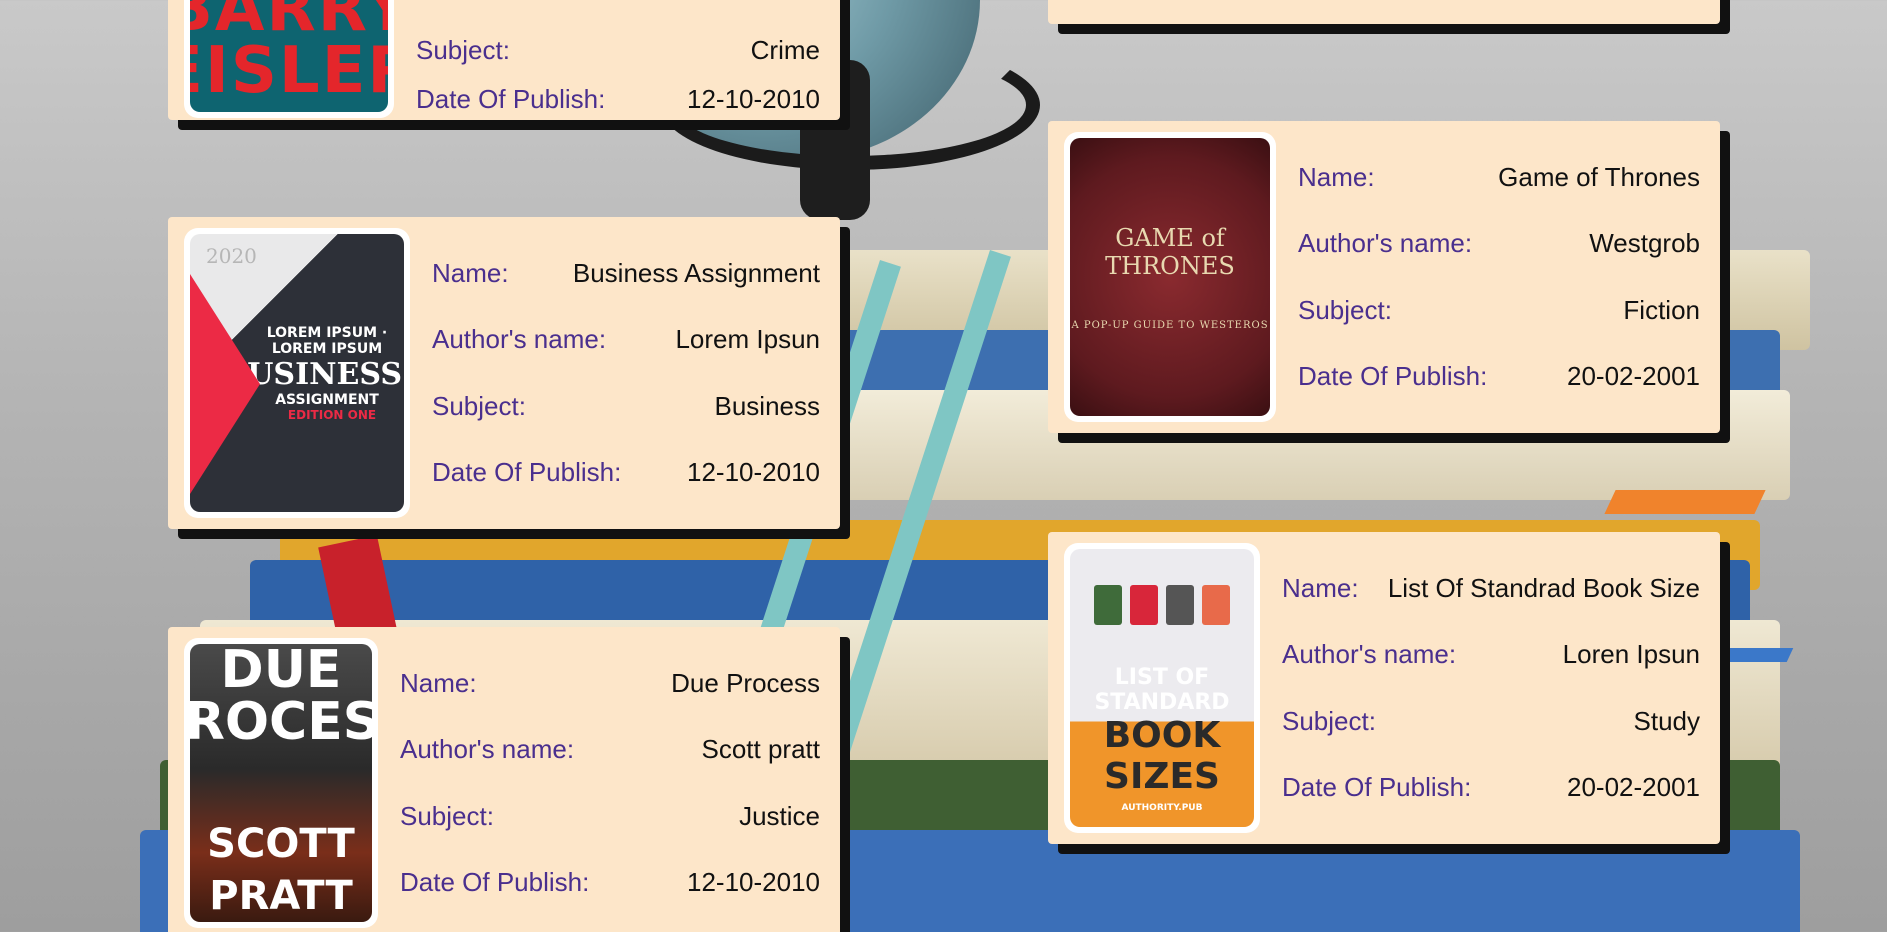 The height and width of the screenshot is (932, 1887). Describe the element at coordinates (1491, 721) in the screenshot. I see `field-subject: Subject: Study` at that location.